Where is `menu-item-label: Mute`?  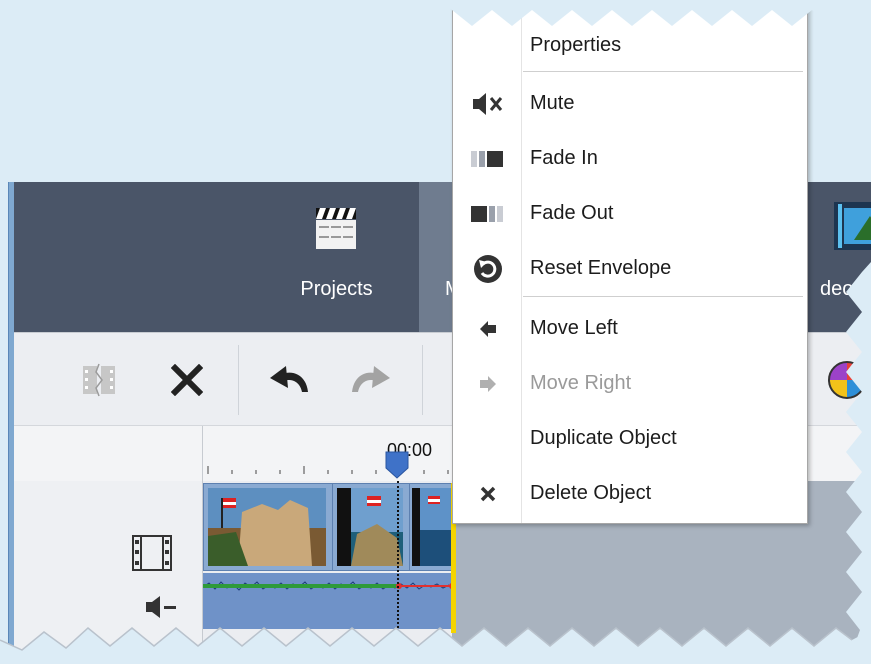
menu-item-label: Mute is located at coordinates (552, 103).